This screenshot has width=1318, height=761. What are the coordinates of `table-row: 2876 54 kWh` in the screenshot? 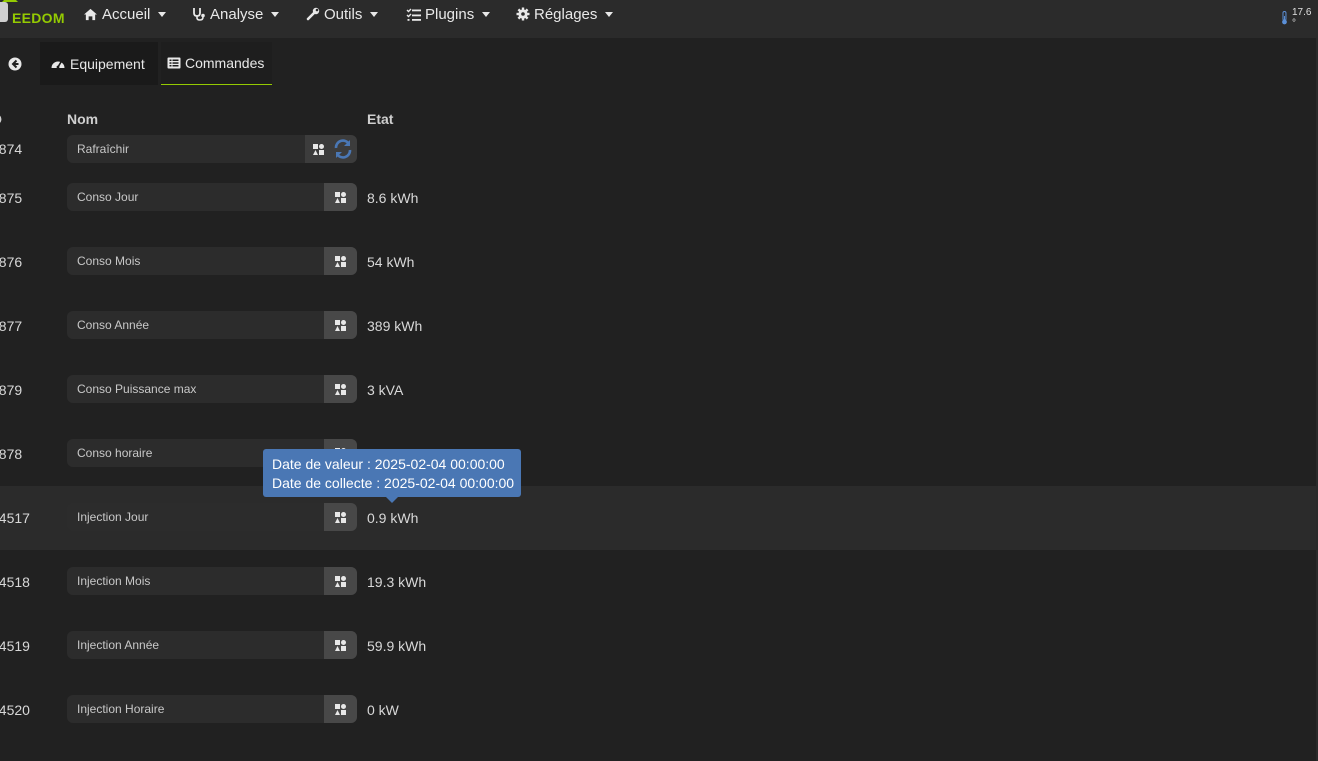 It's located at (659, 261).